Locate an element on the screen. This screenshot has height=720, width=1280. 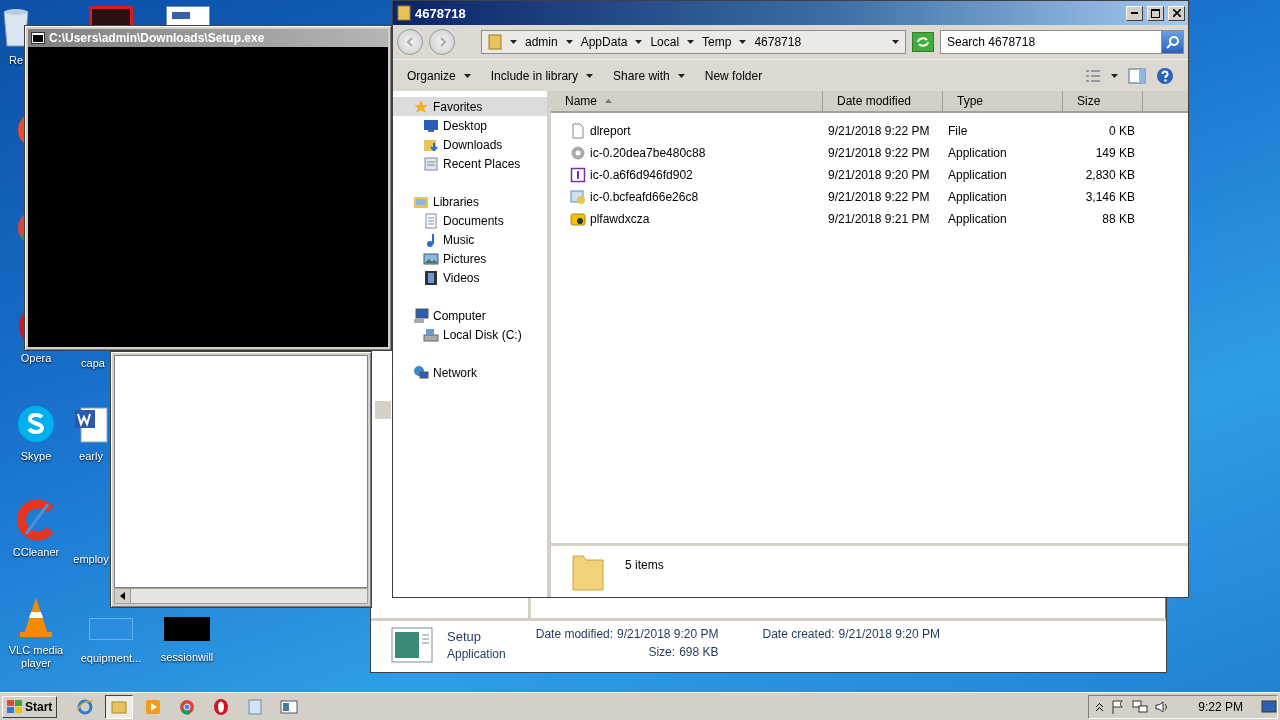
desktop-icon-label: VLC media player is located at coordinates (36, 657).